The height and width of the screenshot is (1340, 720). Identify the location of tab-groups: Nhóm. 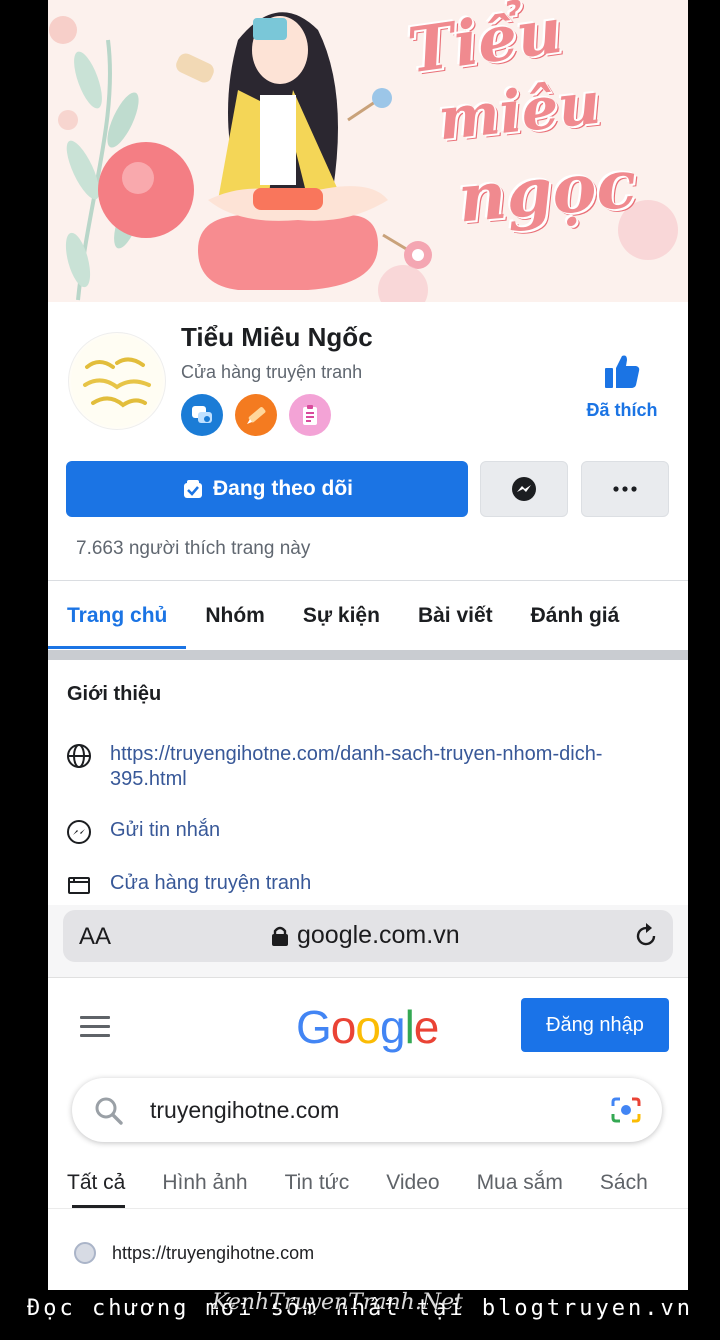
(235, 616).